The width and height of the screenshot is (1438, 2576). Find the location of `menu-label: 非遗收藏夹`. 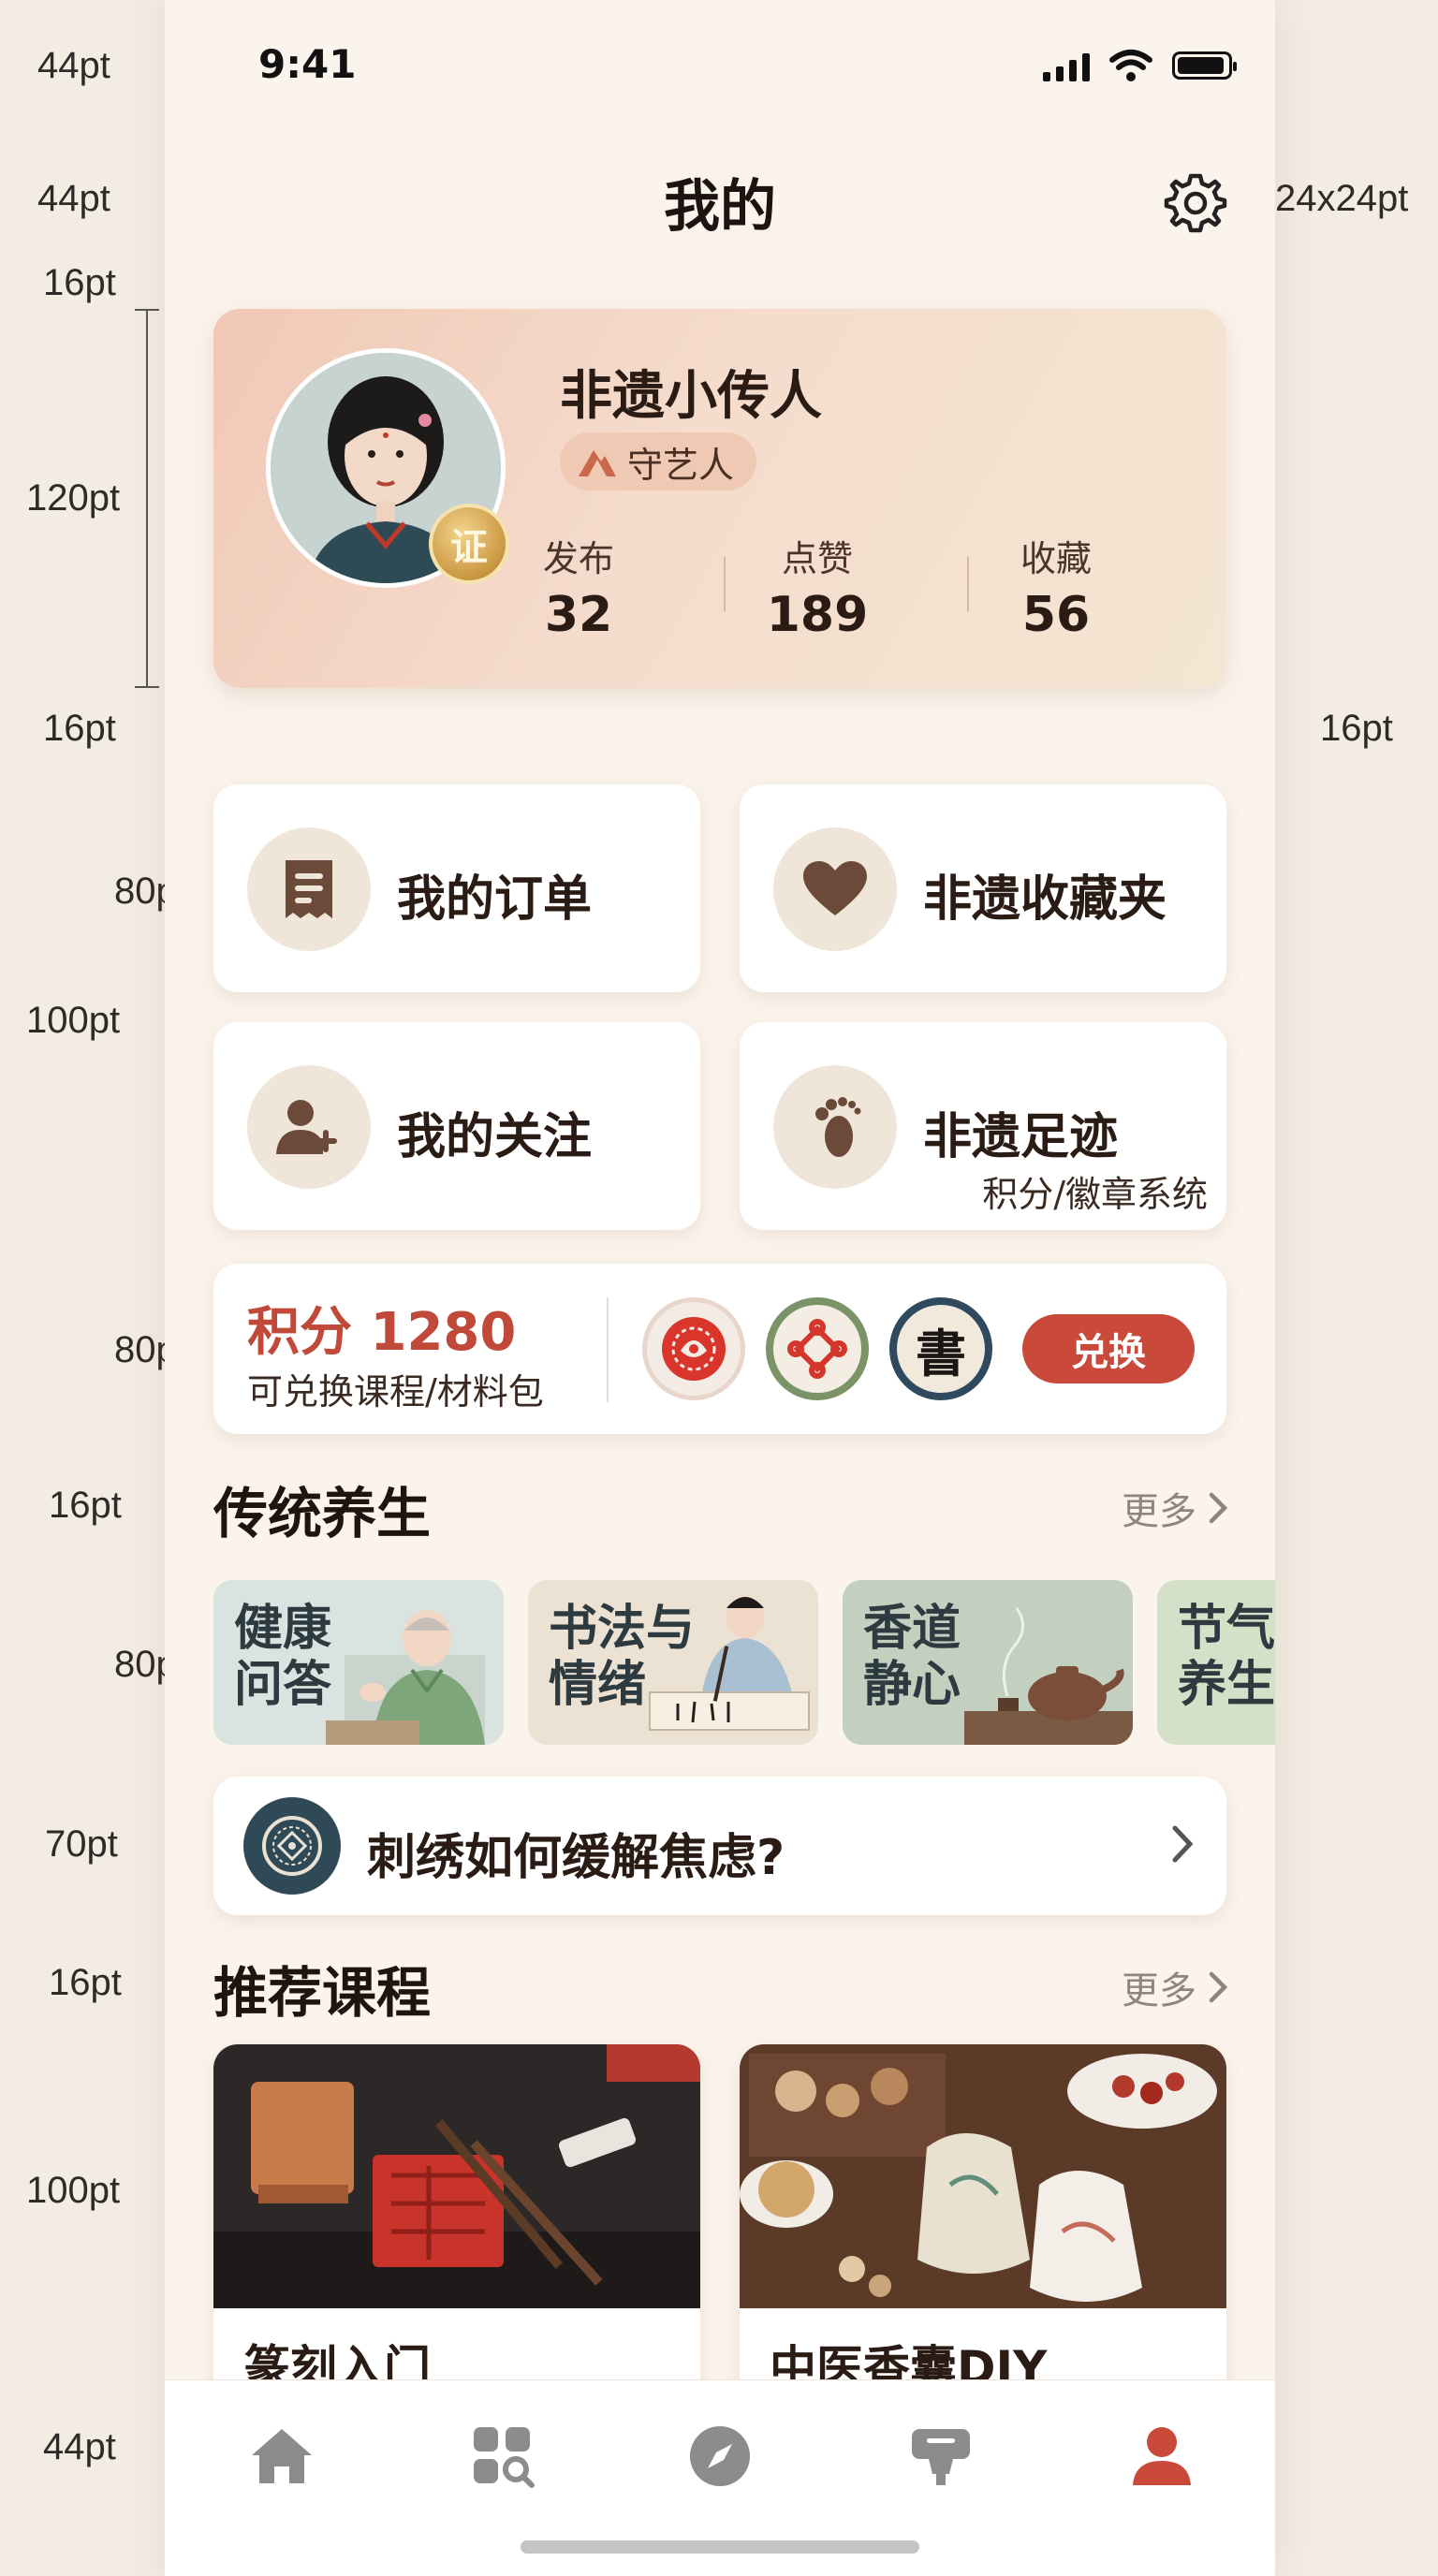

menu-label: 非遗收藏夹 is located at coordinates (1045, 899).